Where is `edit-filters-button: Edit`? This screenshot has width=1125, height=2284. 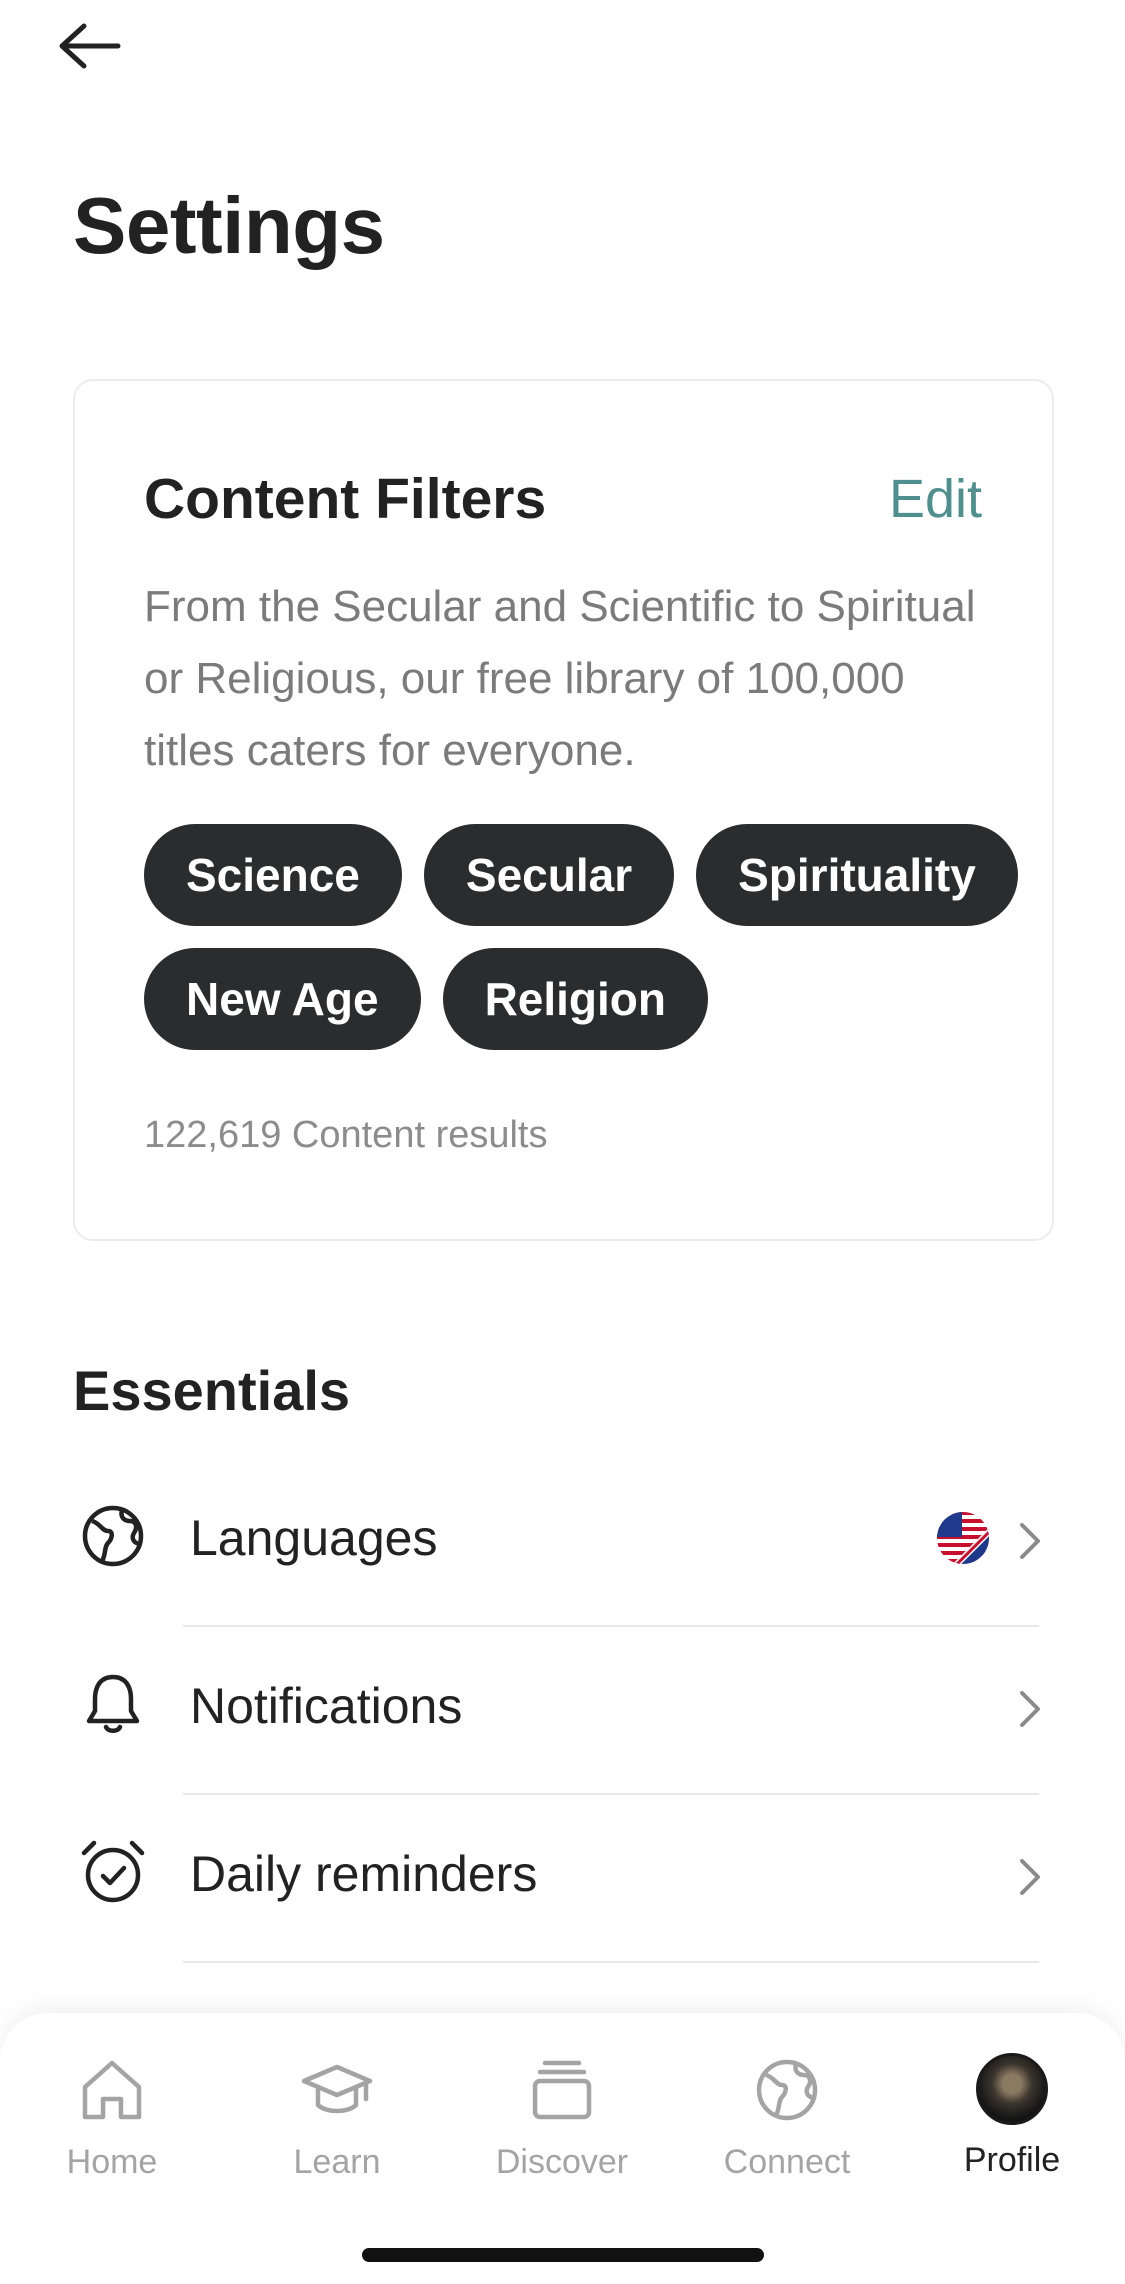
edit-filters-button: Edit is located at coordinates (935, 499).